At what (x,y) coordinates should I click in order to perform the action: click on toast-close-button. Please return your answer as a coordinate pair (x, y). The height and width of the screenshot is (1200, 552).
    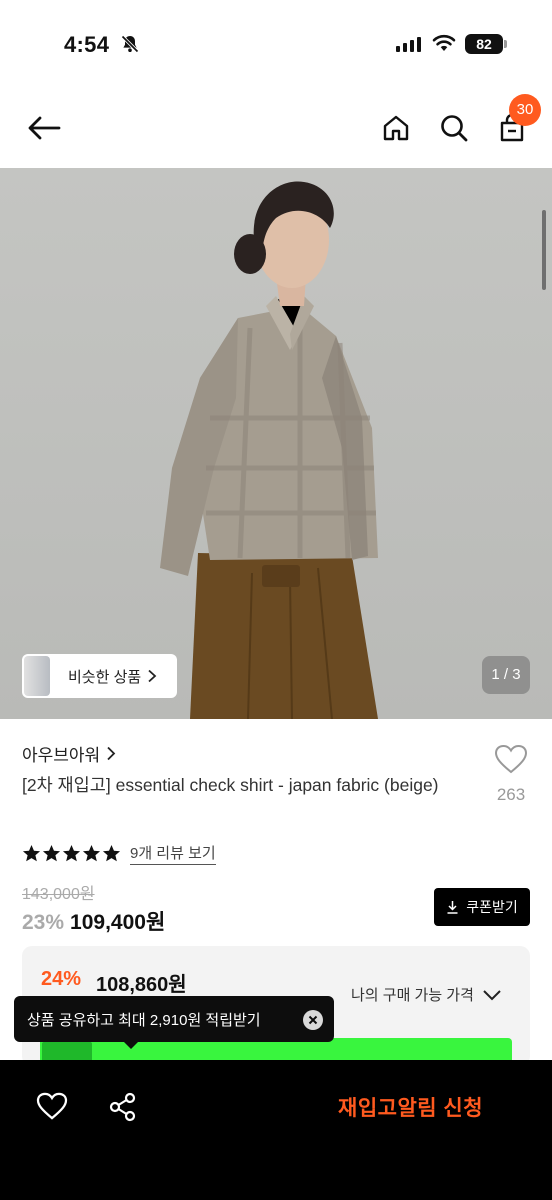
    Looking at the image, I should click on (313, 1020).